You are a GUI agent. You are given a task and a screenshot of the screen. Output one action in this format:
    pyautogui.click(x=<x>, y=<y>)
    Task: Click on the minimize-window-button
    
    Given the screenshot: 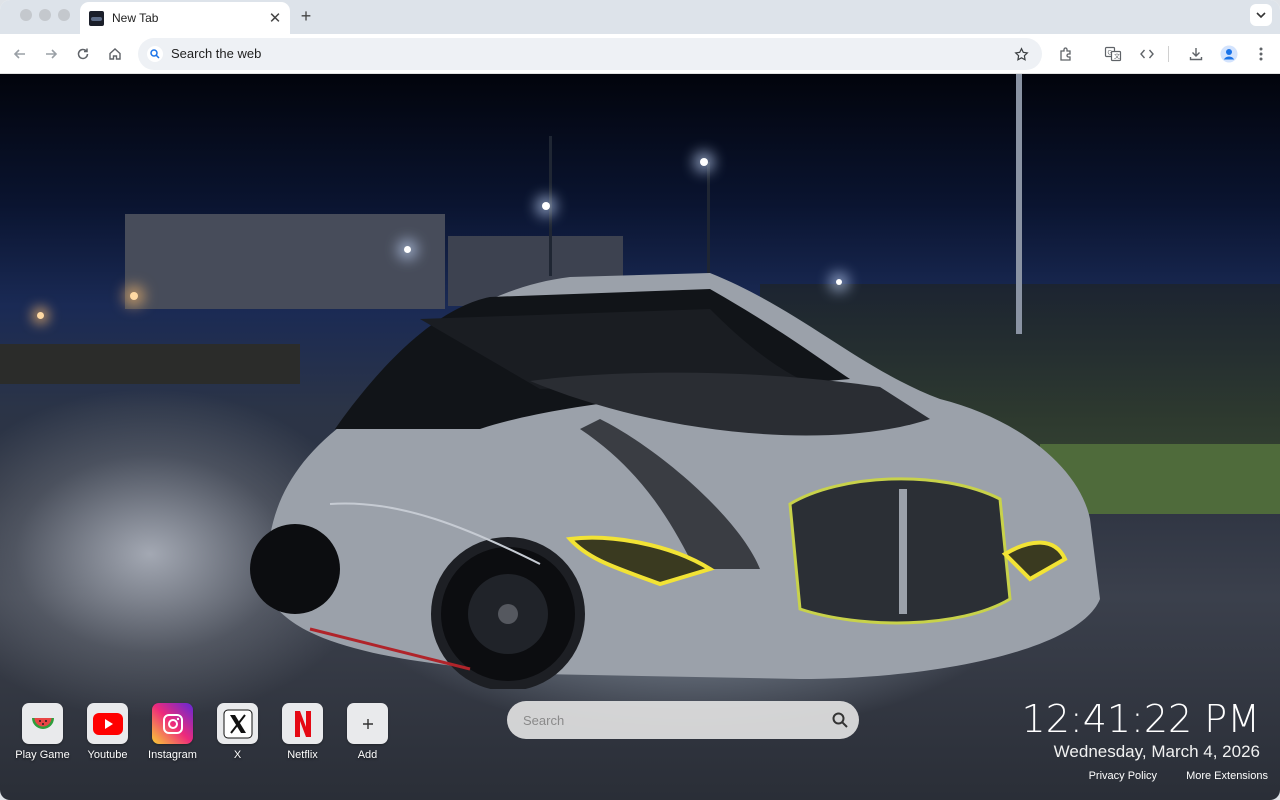 What is the action you would take?
    pyautogui.click(x=45, y=15)
    